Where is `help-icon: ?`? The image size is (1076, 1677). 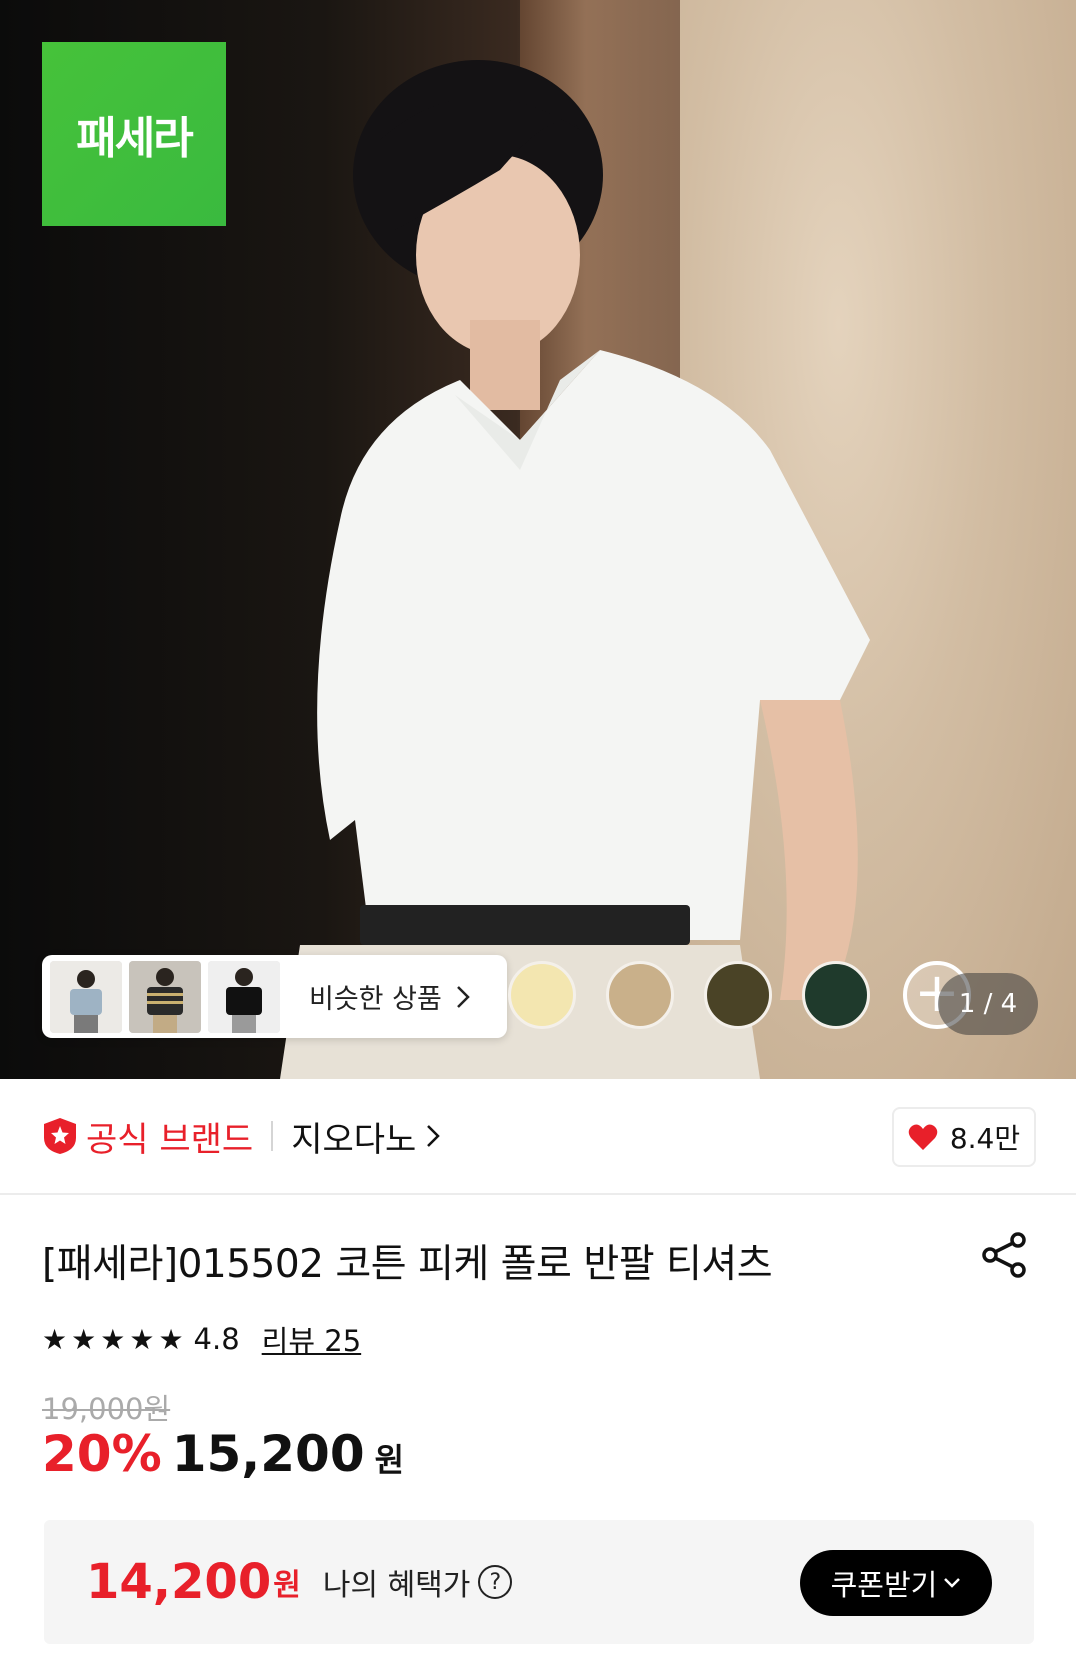 help-icon: ? is located at coordinates (495, 1582).